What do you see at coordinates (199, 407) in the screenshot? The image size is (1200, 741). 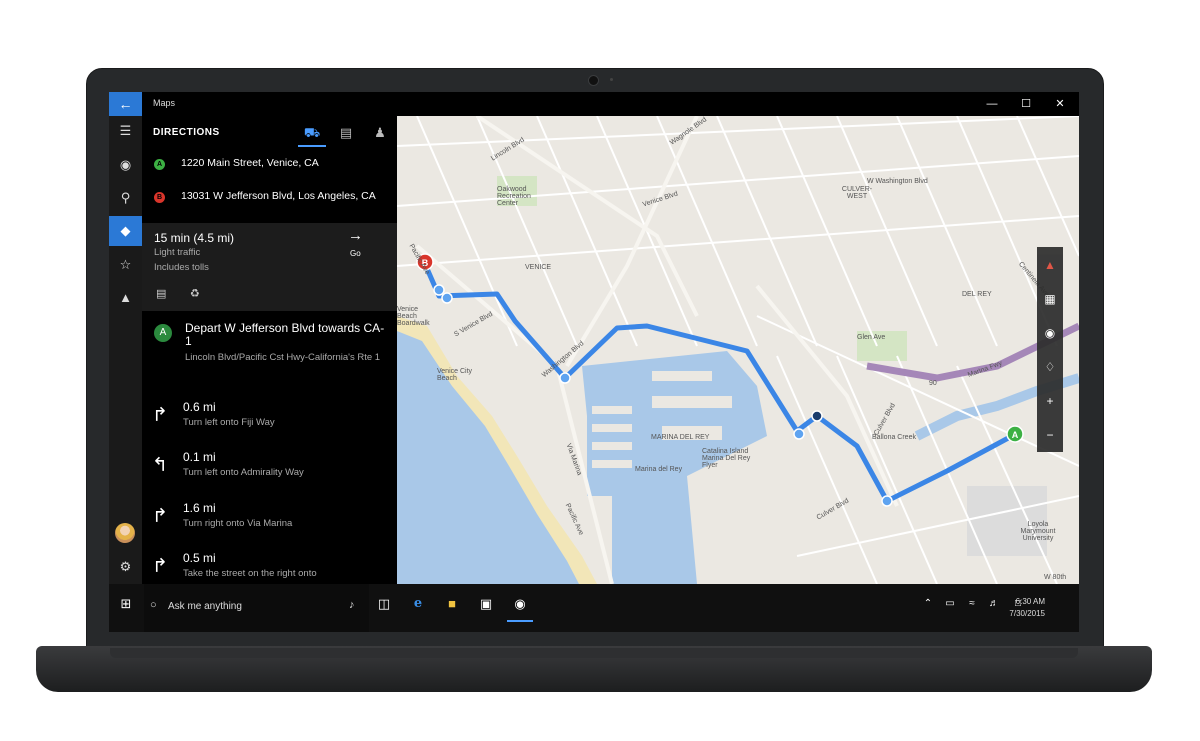 I see `step-distance: 0.6 mi` at bounding box center [199, 407].